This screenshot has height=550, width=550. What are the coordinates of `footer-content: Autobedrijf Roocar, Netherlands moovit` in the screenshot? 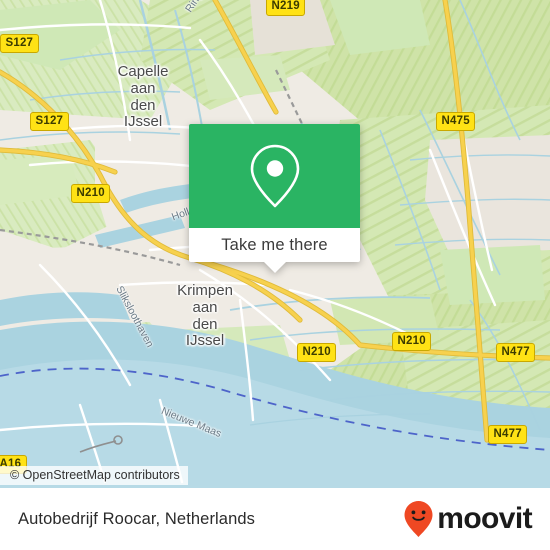 It's located at (275, 519).